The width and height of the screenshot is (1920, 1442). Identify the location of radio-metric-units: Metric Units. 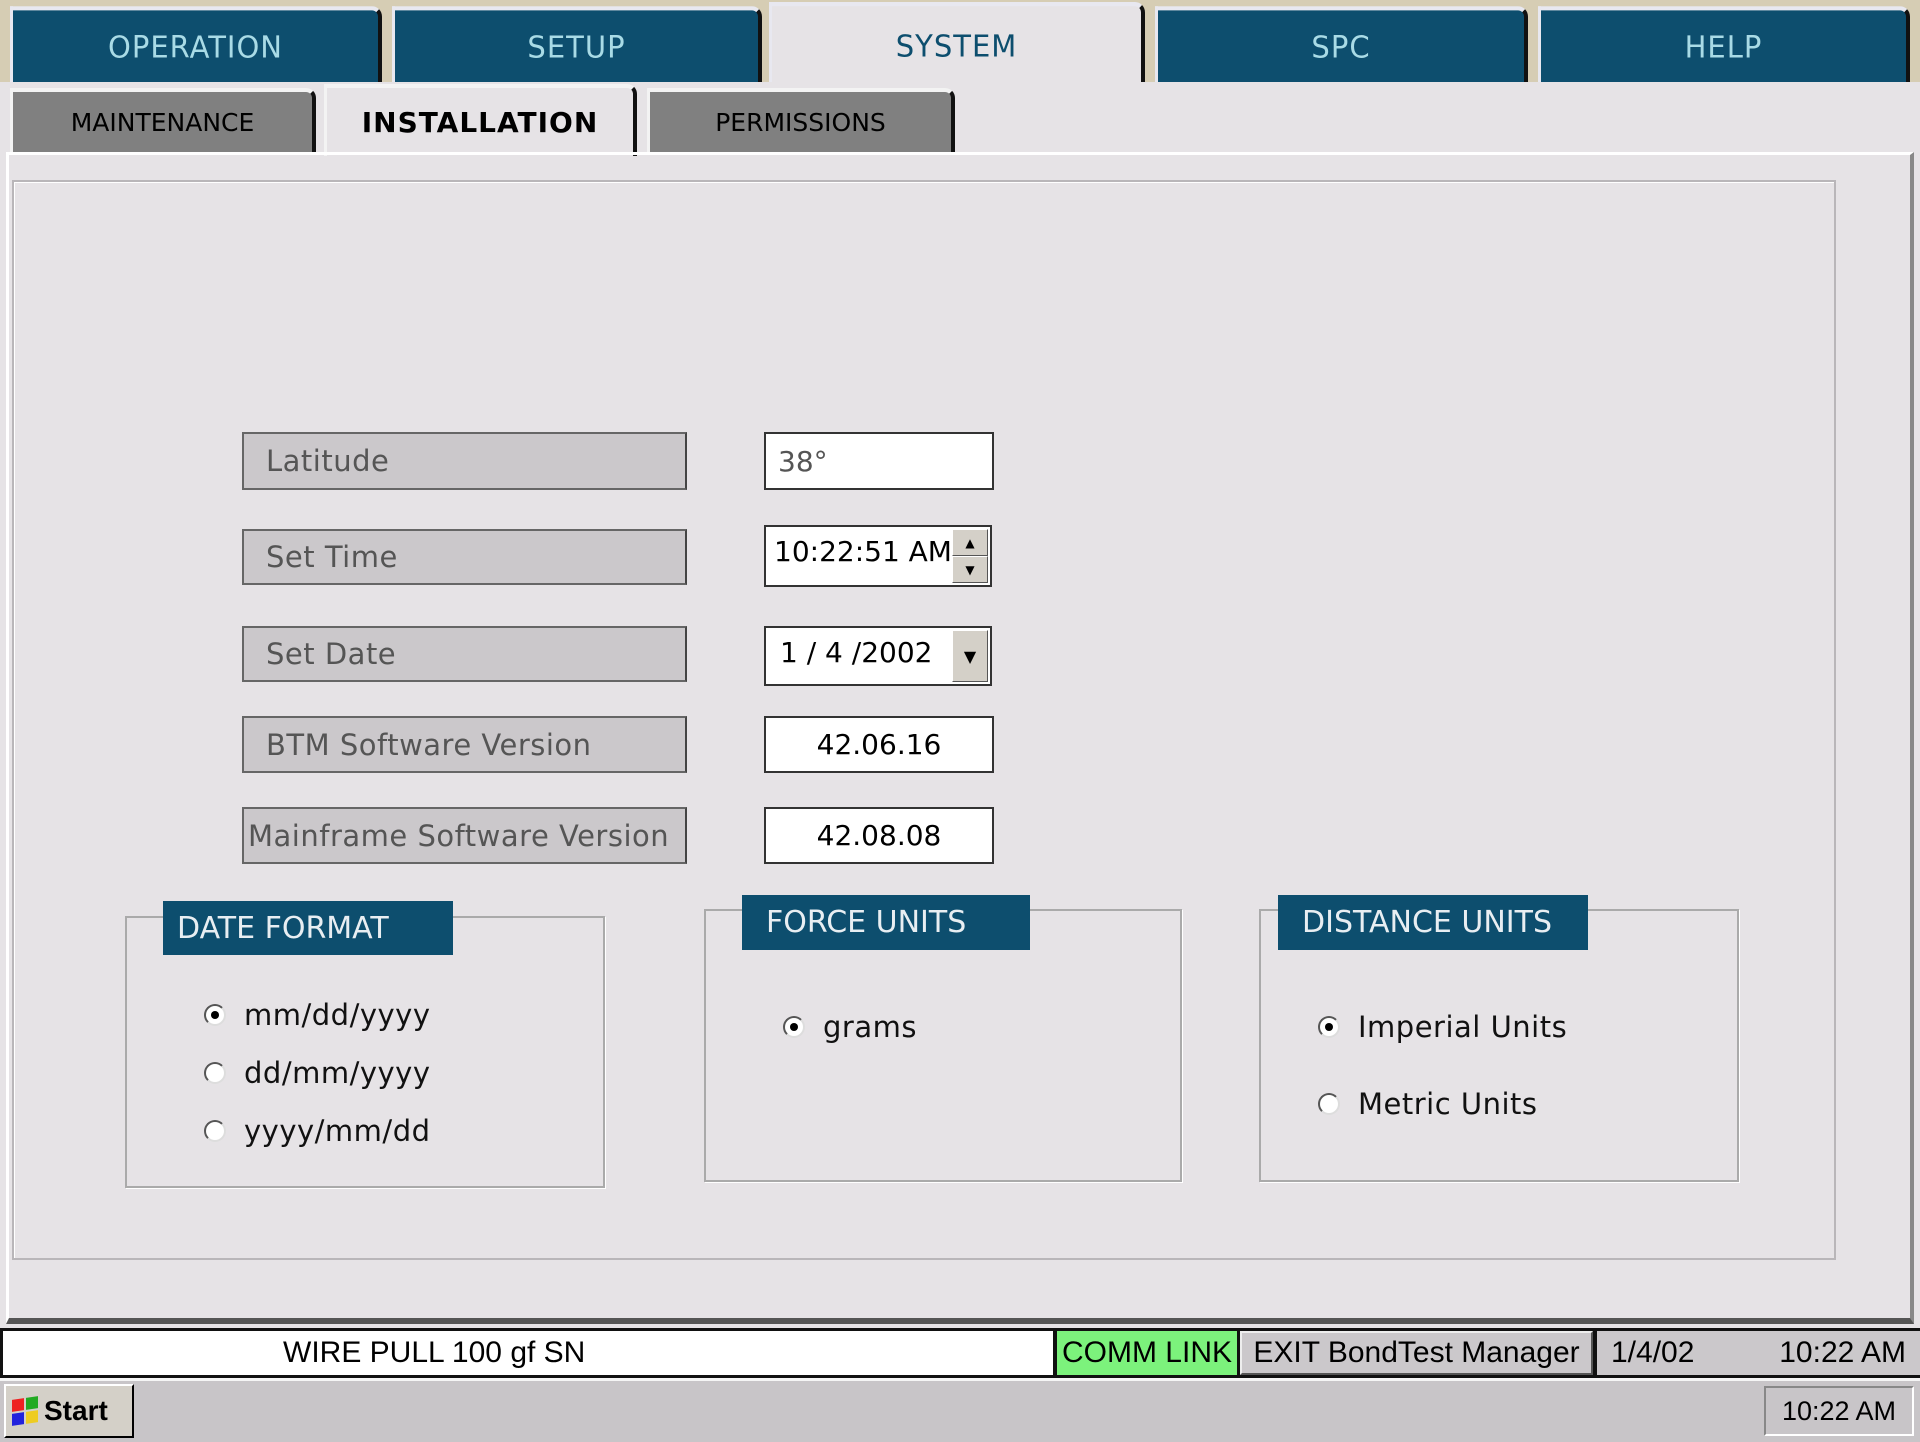
(1428, 1104).